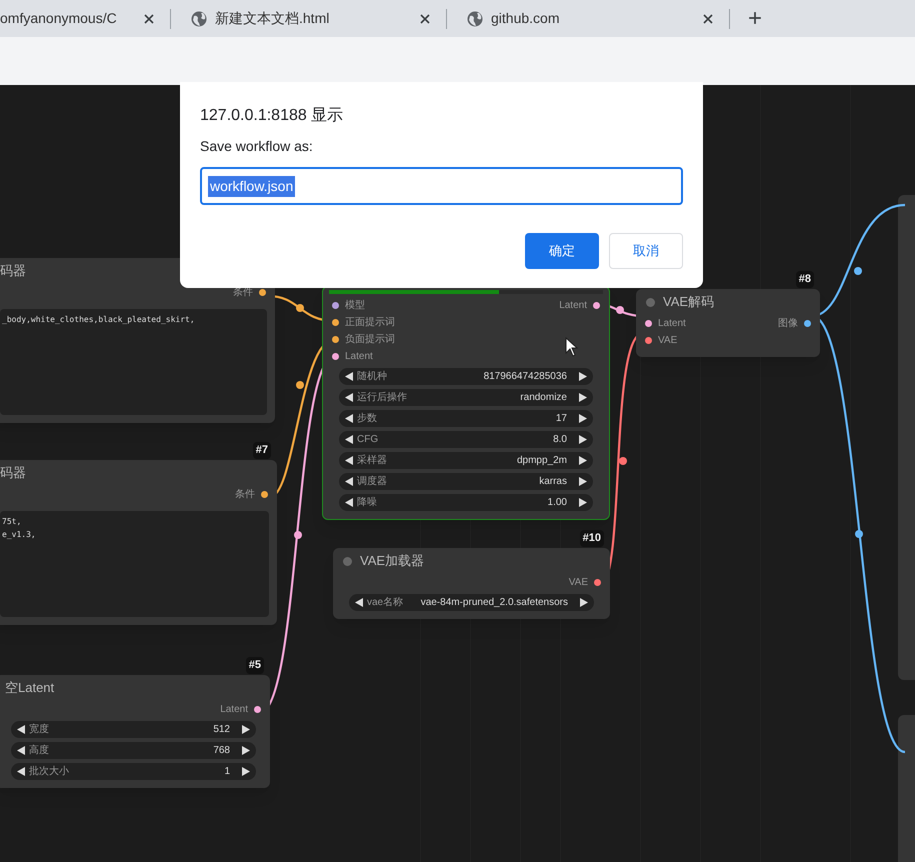 Image resolution: width=915 pixels, height=862 pixels. I want to click on widget-field: vae名称 vae-84m-pruned_2.0.safetensors, so click(471, 602).